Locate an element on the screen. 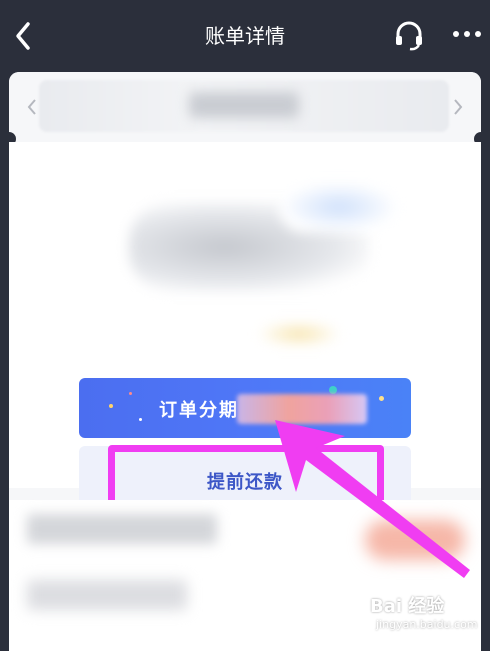 This screenshot has width=490, height=651. due-date-blurred is located at coordinates (299, 334).